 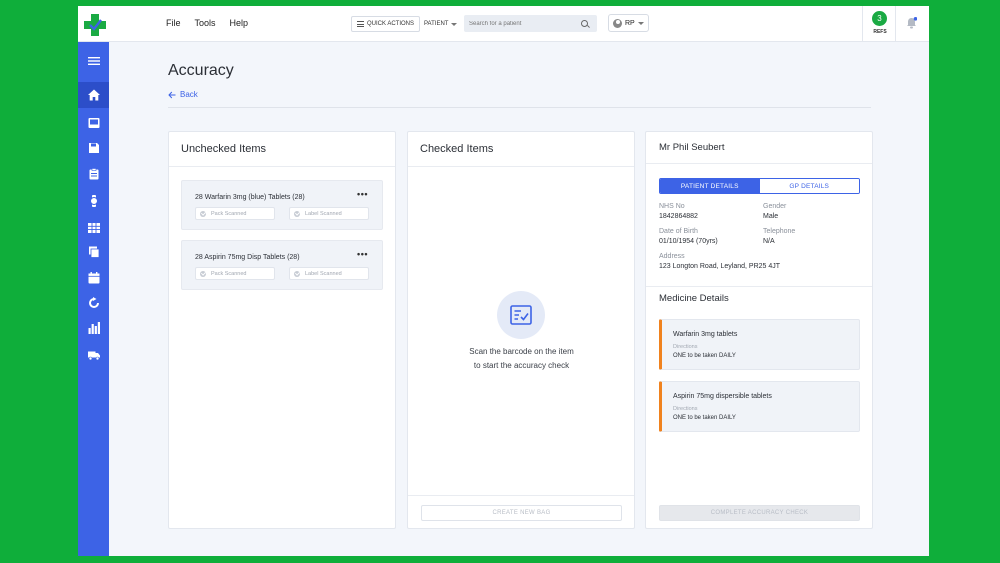 I want to click on patient-type-select: PATIENT, so click(x=444, y=24).